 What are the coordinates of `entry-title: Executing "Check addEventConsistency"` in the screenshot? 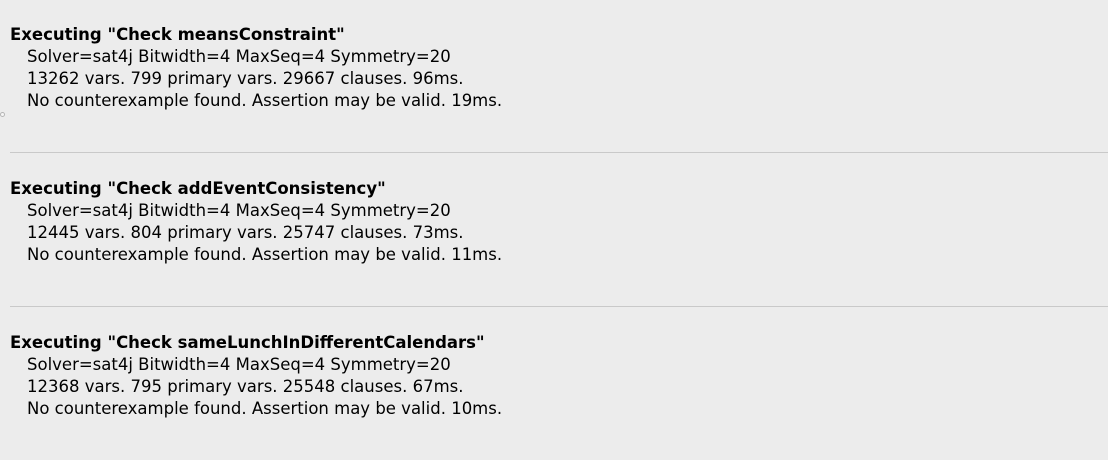 It's located at (198, 188).